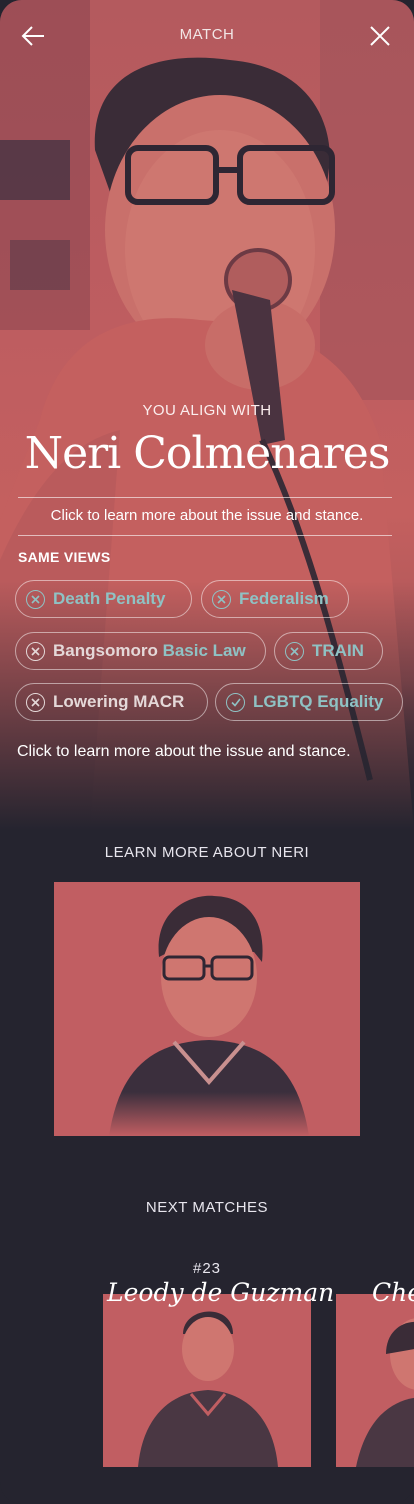  What do you see at coordinates (235, 702) in the screenshot?
I see `check-circle-icon` at bounding box center [235, 702].